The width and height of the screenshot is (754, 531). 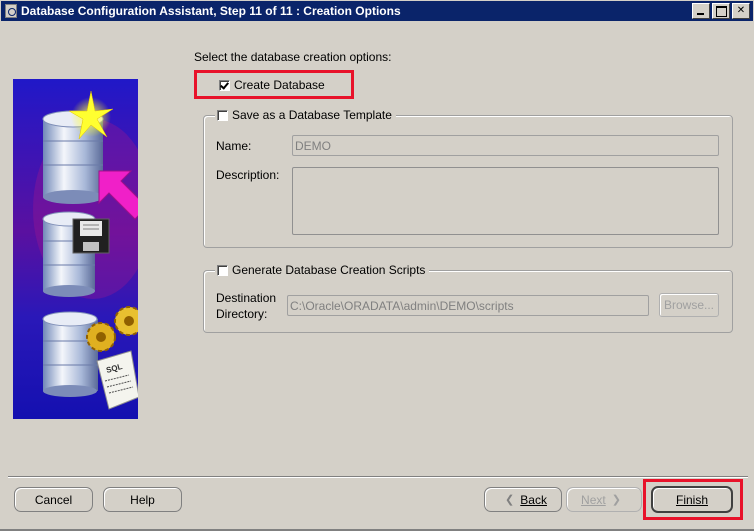 What do you see at coordinates (378, 477) in the screenshot?
I see `footer-separator` at bounding box center [378, 477].